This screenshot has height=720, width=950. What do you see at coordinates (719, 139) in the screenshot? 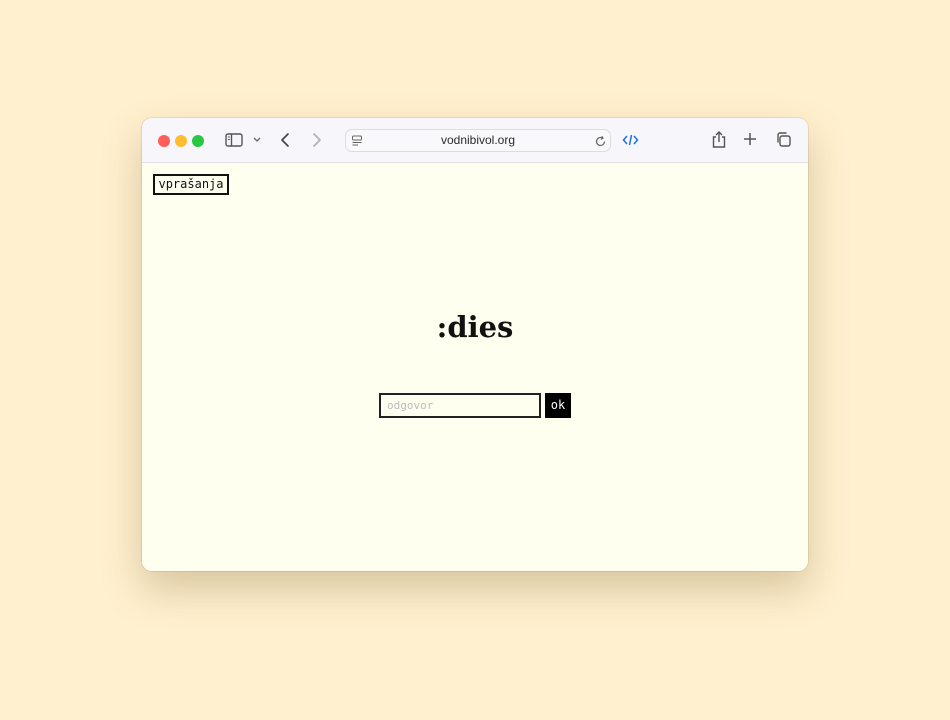
I see `share-icon` at bounding box center [719, 139].